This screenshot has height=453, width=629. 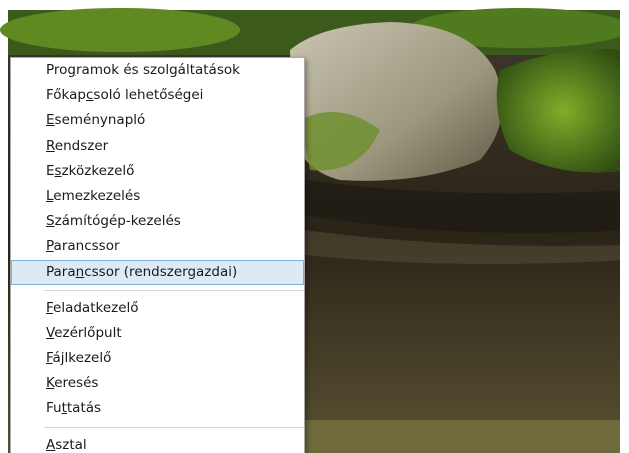 I want to click on menu-item-eszkozkezelo: Eszközkezelő, so click(x=157, y=171).